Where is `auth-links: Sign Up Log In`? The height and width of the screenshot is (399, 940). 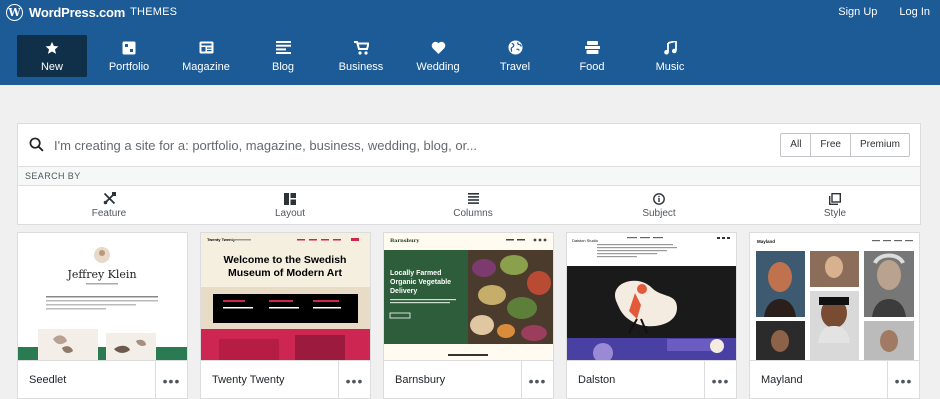 auth-links: Sign Up Log In is located at coordinates (873, 12).